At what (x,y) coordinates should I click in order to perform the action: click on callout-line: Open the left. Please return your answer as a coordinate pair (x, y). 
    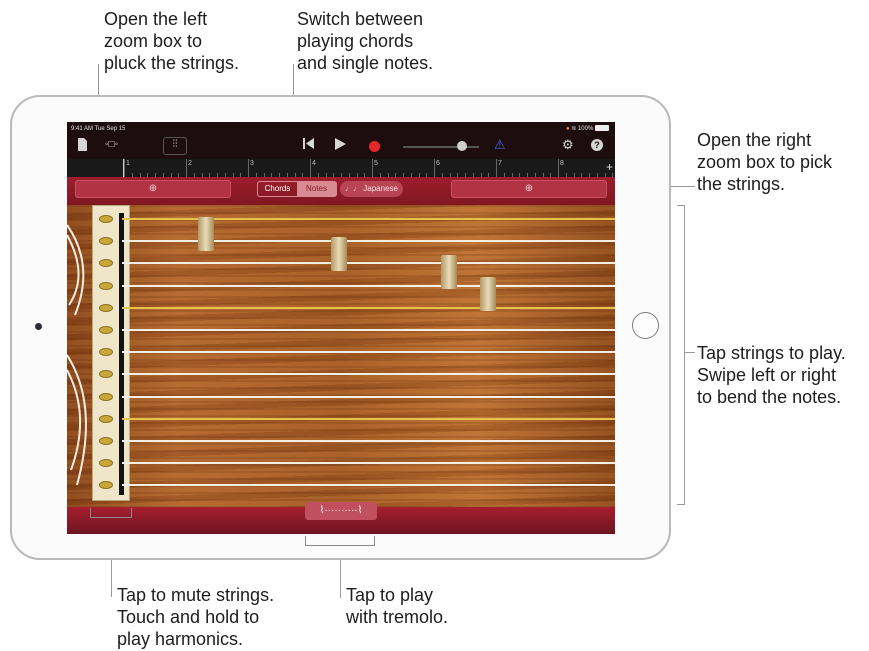
    Looking at the image, I should click on (156, 19).